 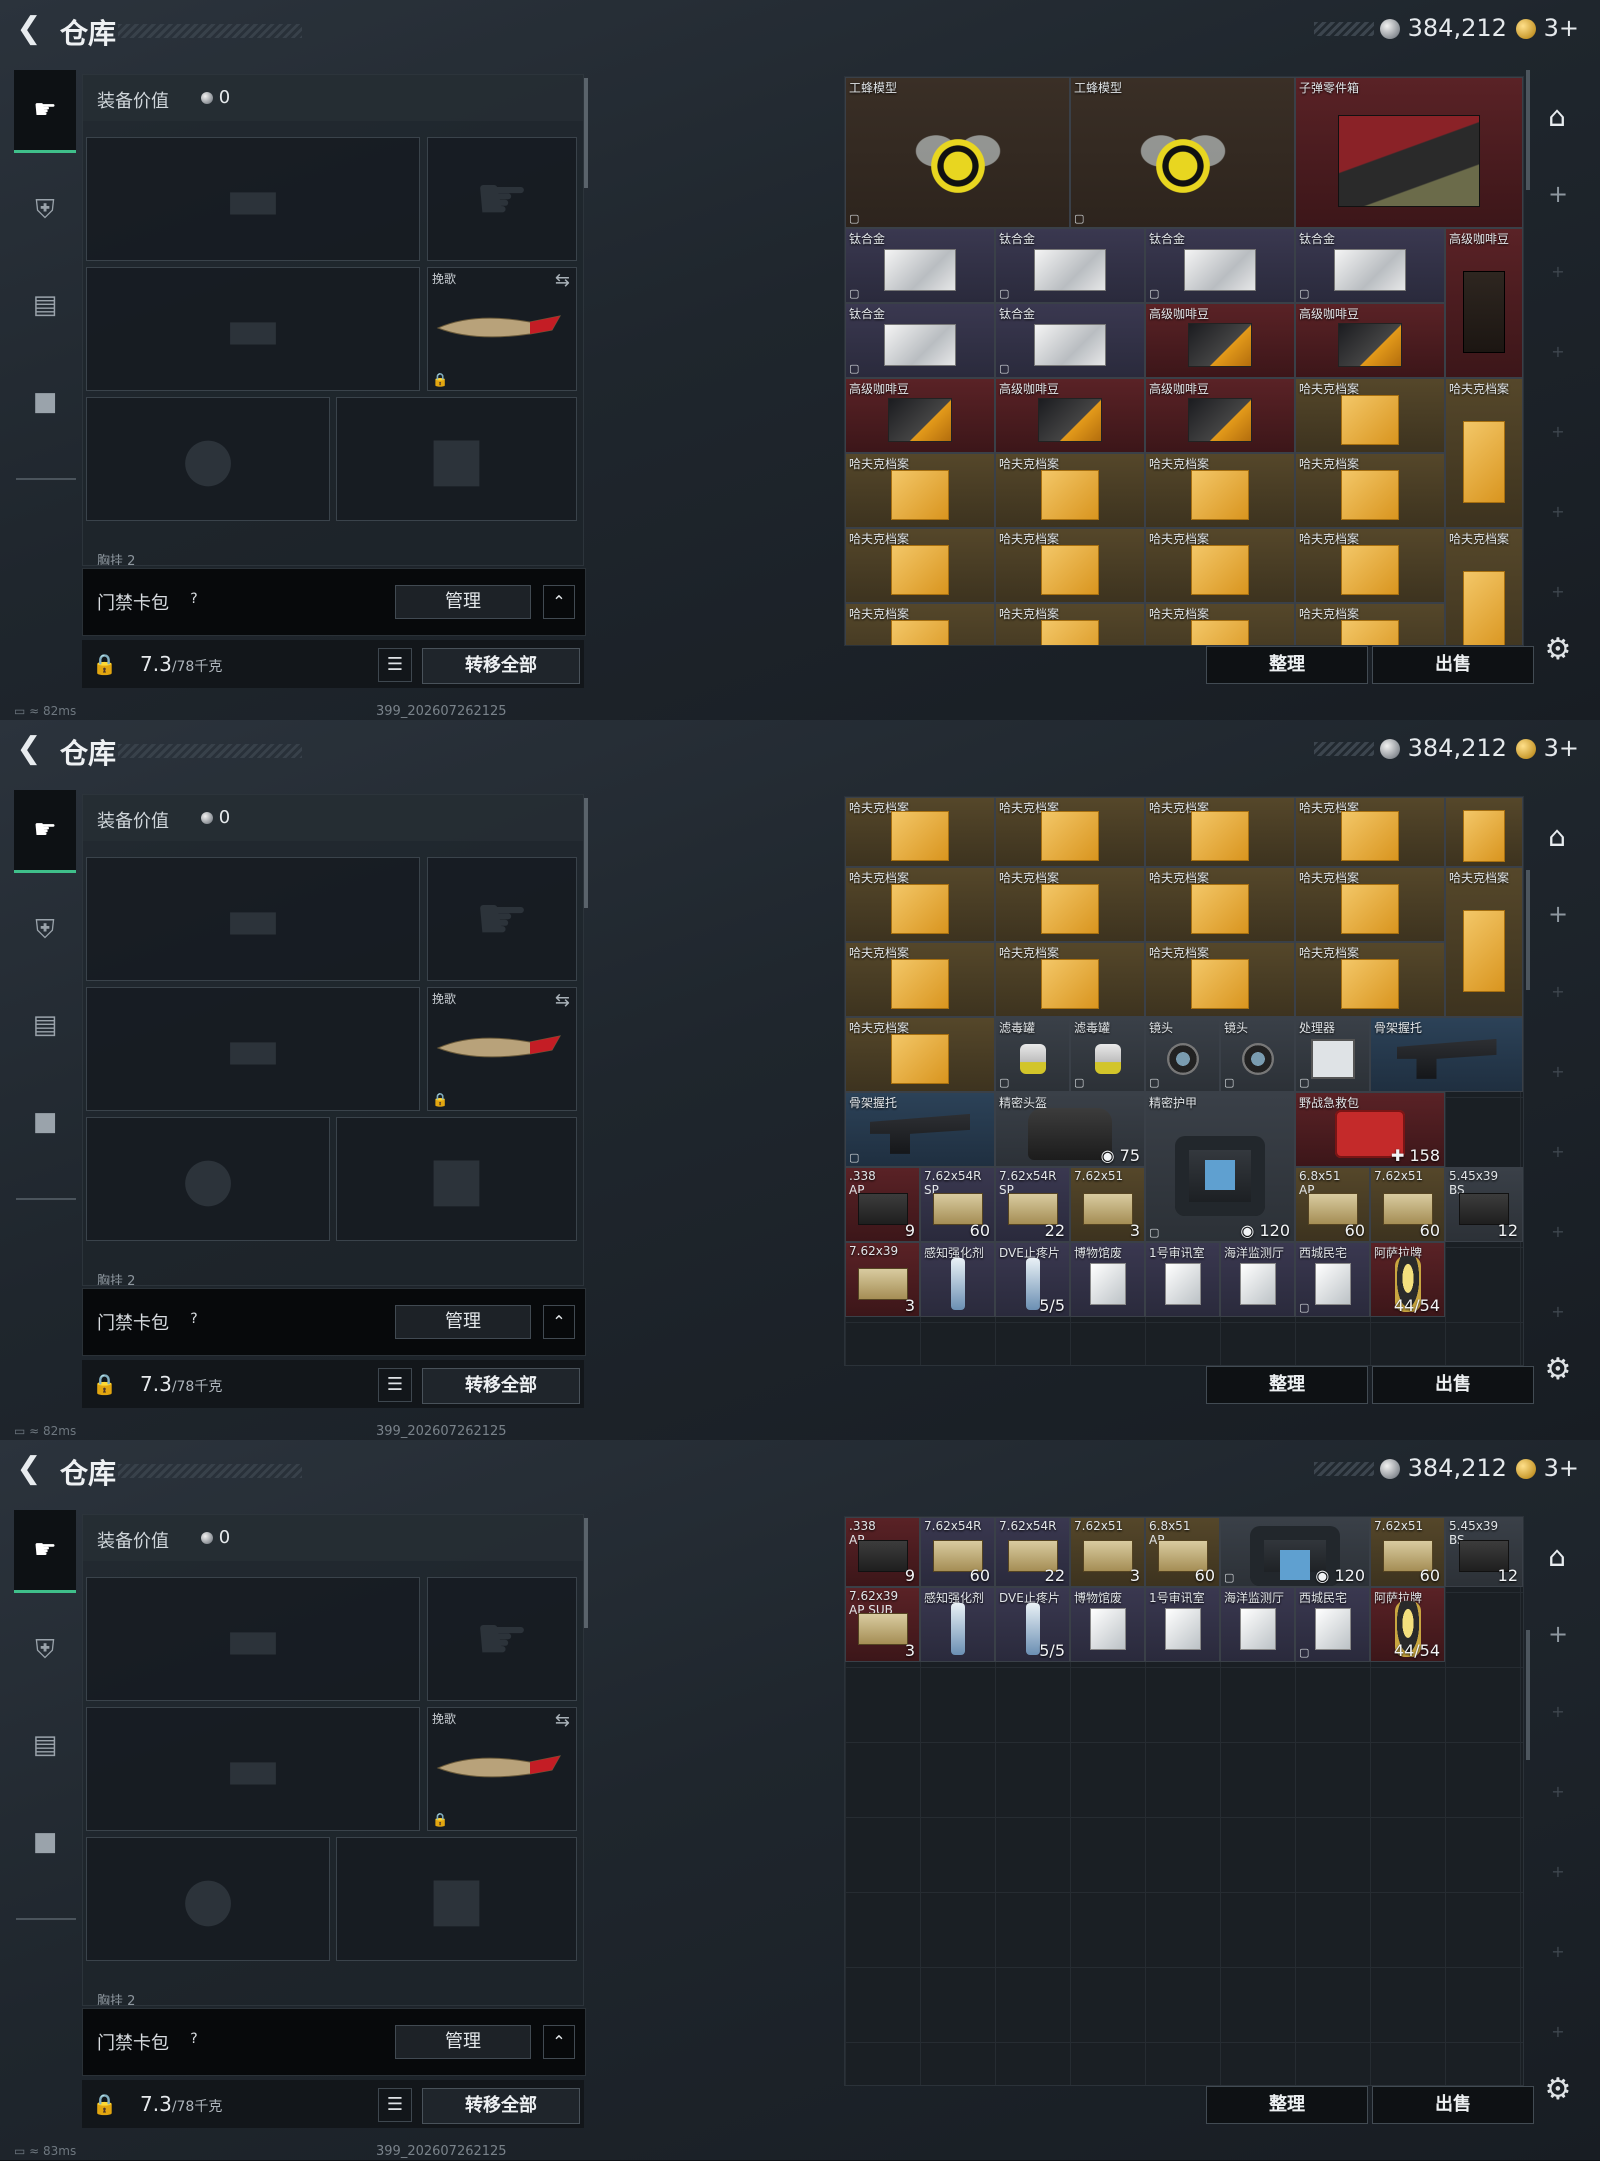 What do you see at coordinates (882, 1204) in the screenshot?
I see `stash-item: .338AP9` at bounding box center [882, 1204].